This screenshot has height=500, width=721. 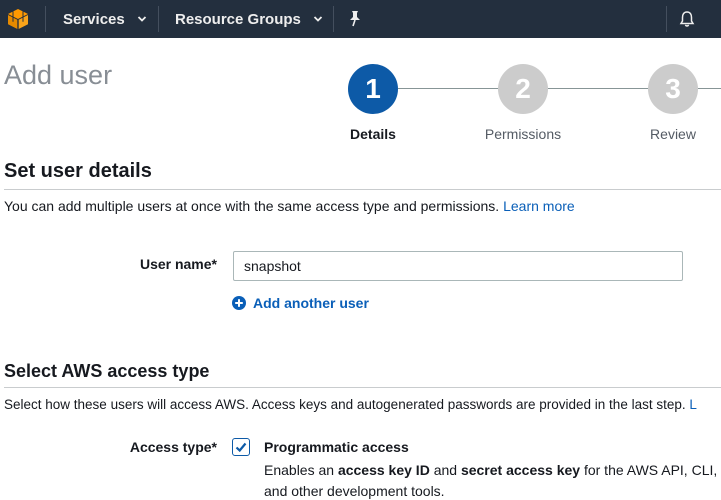 What do you see at coordinates (693, 404) in the screenshot?
I see `access-type-link: L` at bounding box center [693, 404].